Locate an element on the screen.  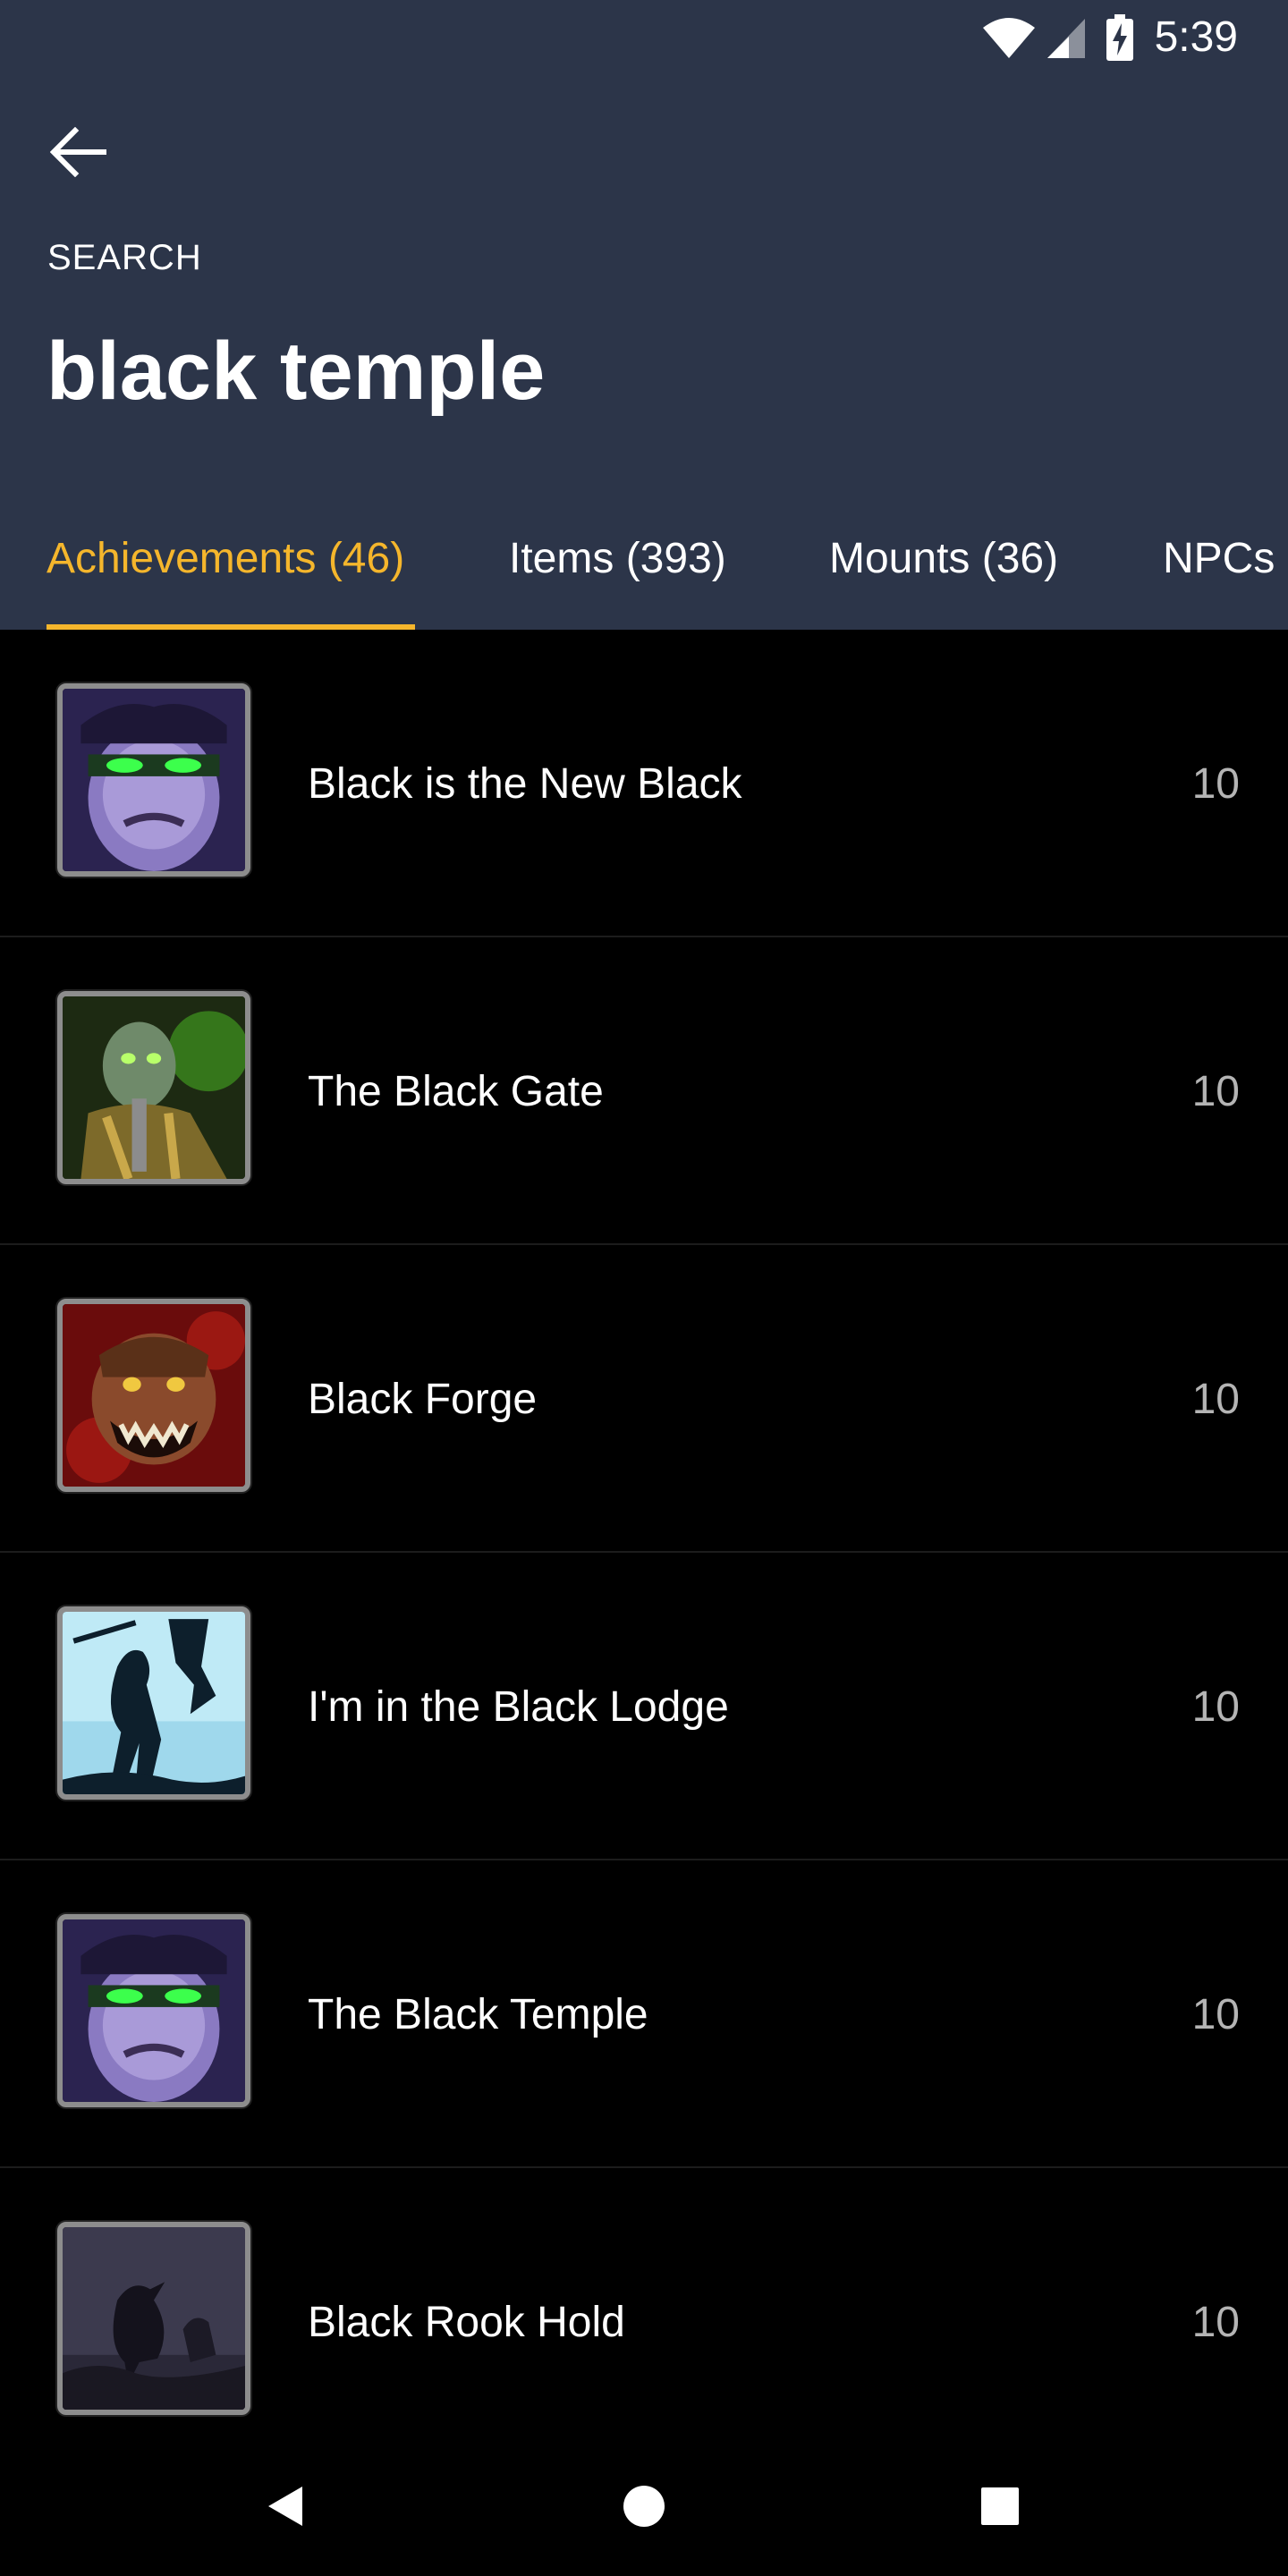
system-nav-bar is located at coordinates (644, 2508).